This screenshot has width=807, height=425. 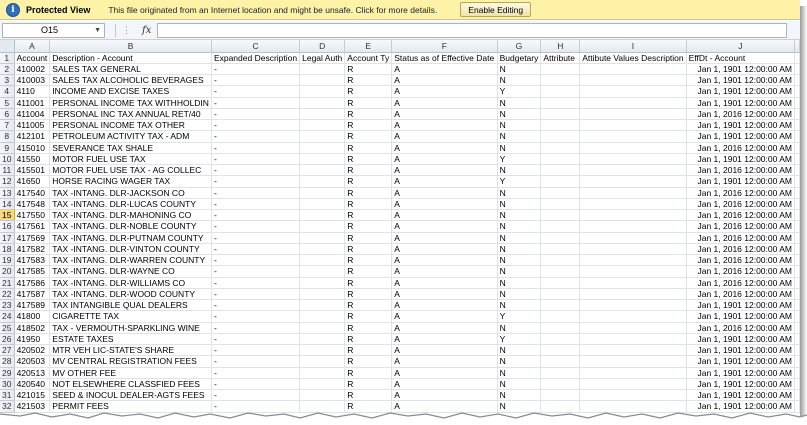 What do you see at coordinates (32, 159) in the screenshot?
I see `cell-a: 41550` at bounding box center [32, 159].